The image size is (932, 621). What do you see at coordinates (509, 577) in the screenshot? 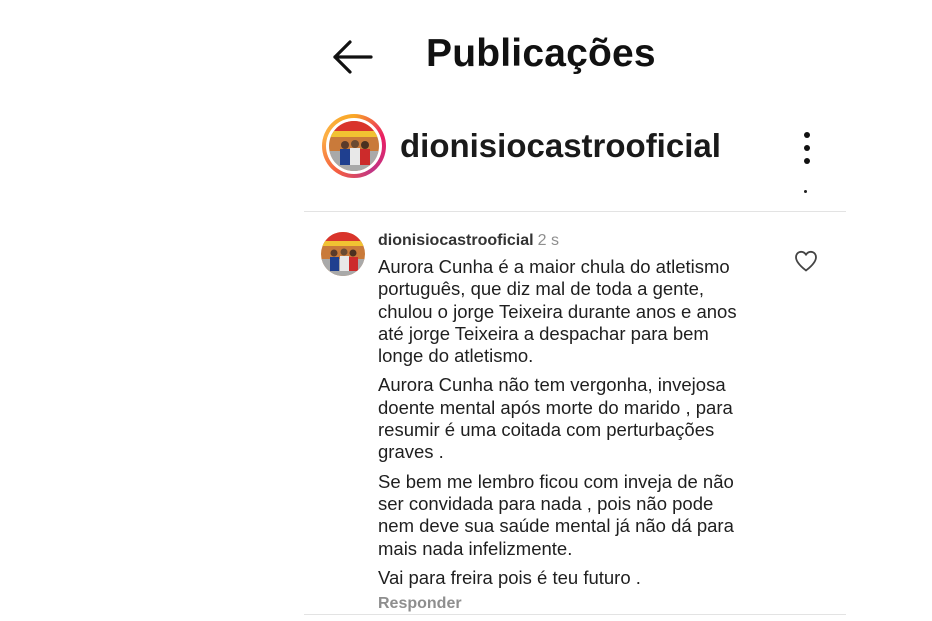
I see `comment-paragraph: Vai para freira pois é teu futuro .` at bounding box center [509, 577].